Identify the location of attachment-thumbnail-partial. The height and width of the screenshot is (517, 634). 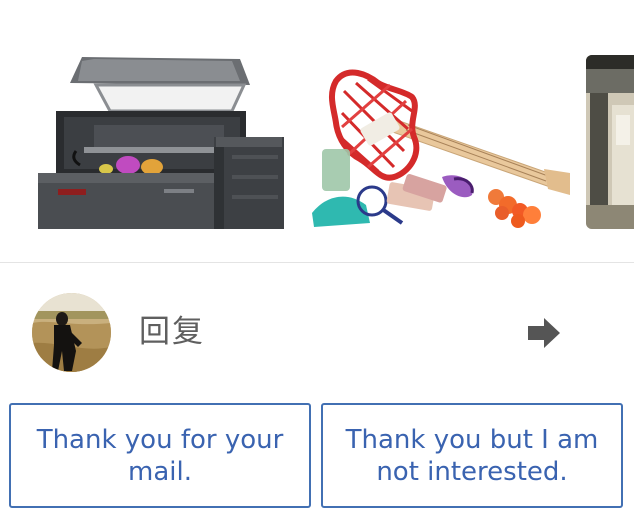
(610, 142).